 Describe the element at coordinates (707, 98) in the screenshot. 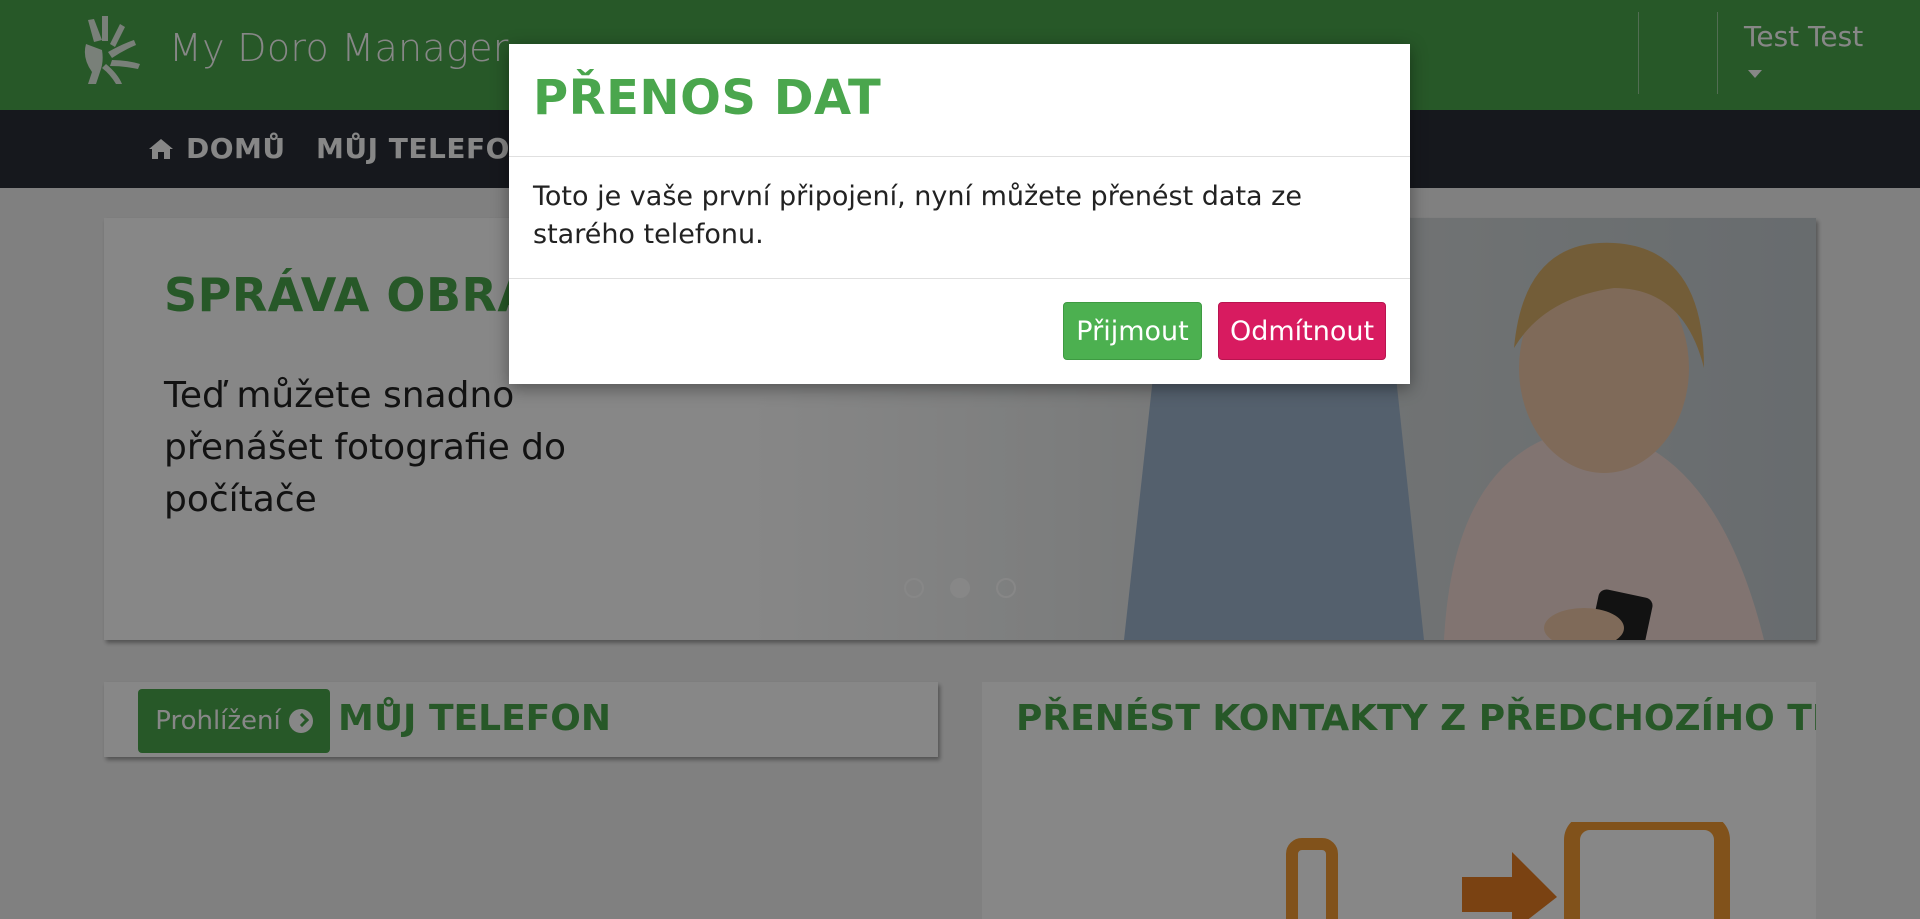

I see `dialog-title: PŘENOS DAT` at that location.